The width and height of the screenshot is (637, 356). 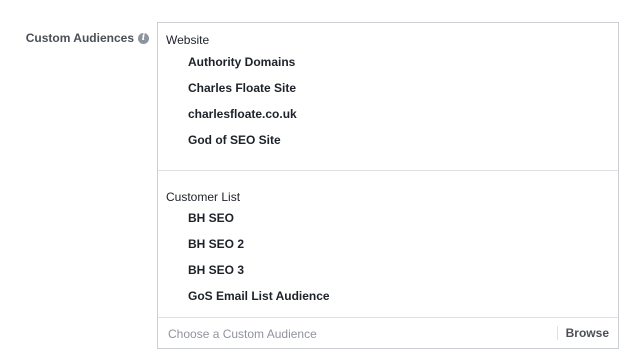 What do you see at coordinates (557, 333) in the screenshot?
I see `browse-divider` at bounding box center [557, 333].